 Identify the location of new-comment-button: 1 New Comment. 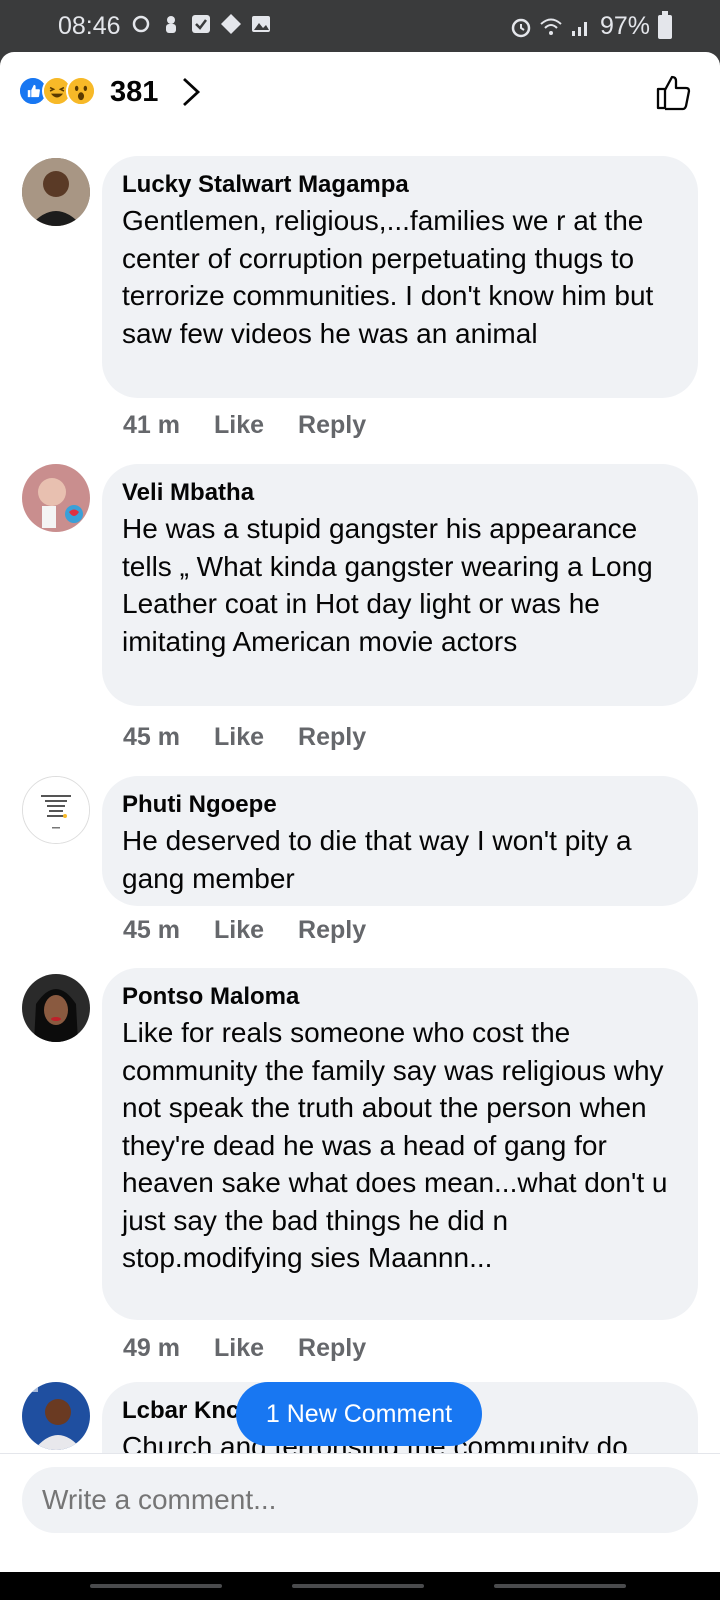
(359, 1414).